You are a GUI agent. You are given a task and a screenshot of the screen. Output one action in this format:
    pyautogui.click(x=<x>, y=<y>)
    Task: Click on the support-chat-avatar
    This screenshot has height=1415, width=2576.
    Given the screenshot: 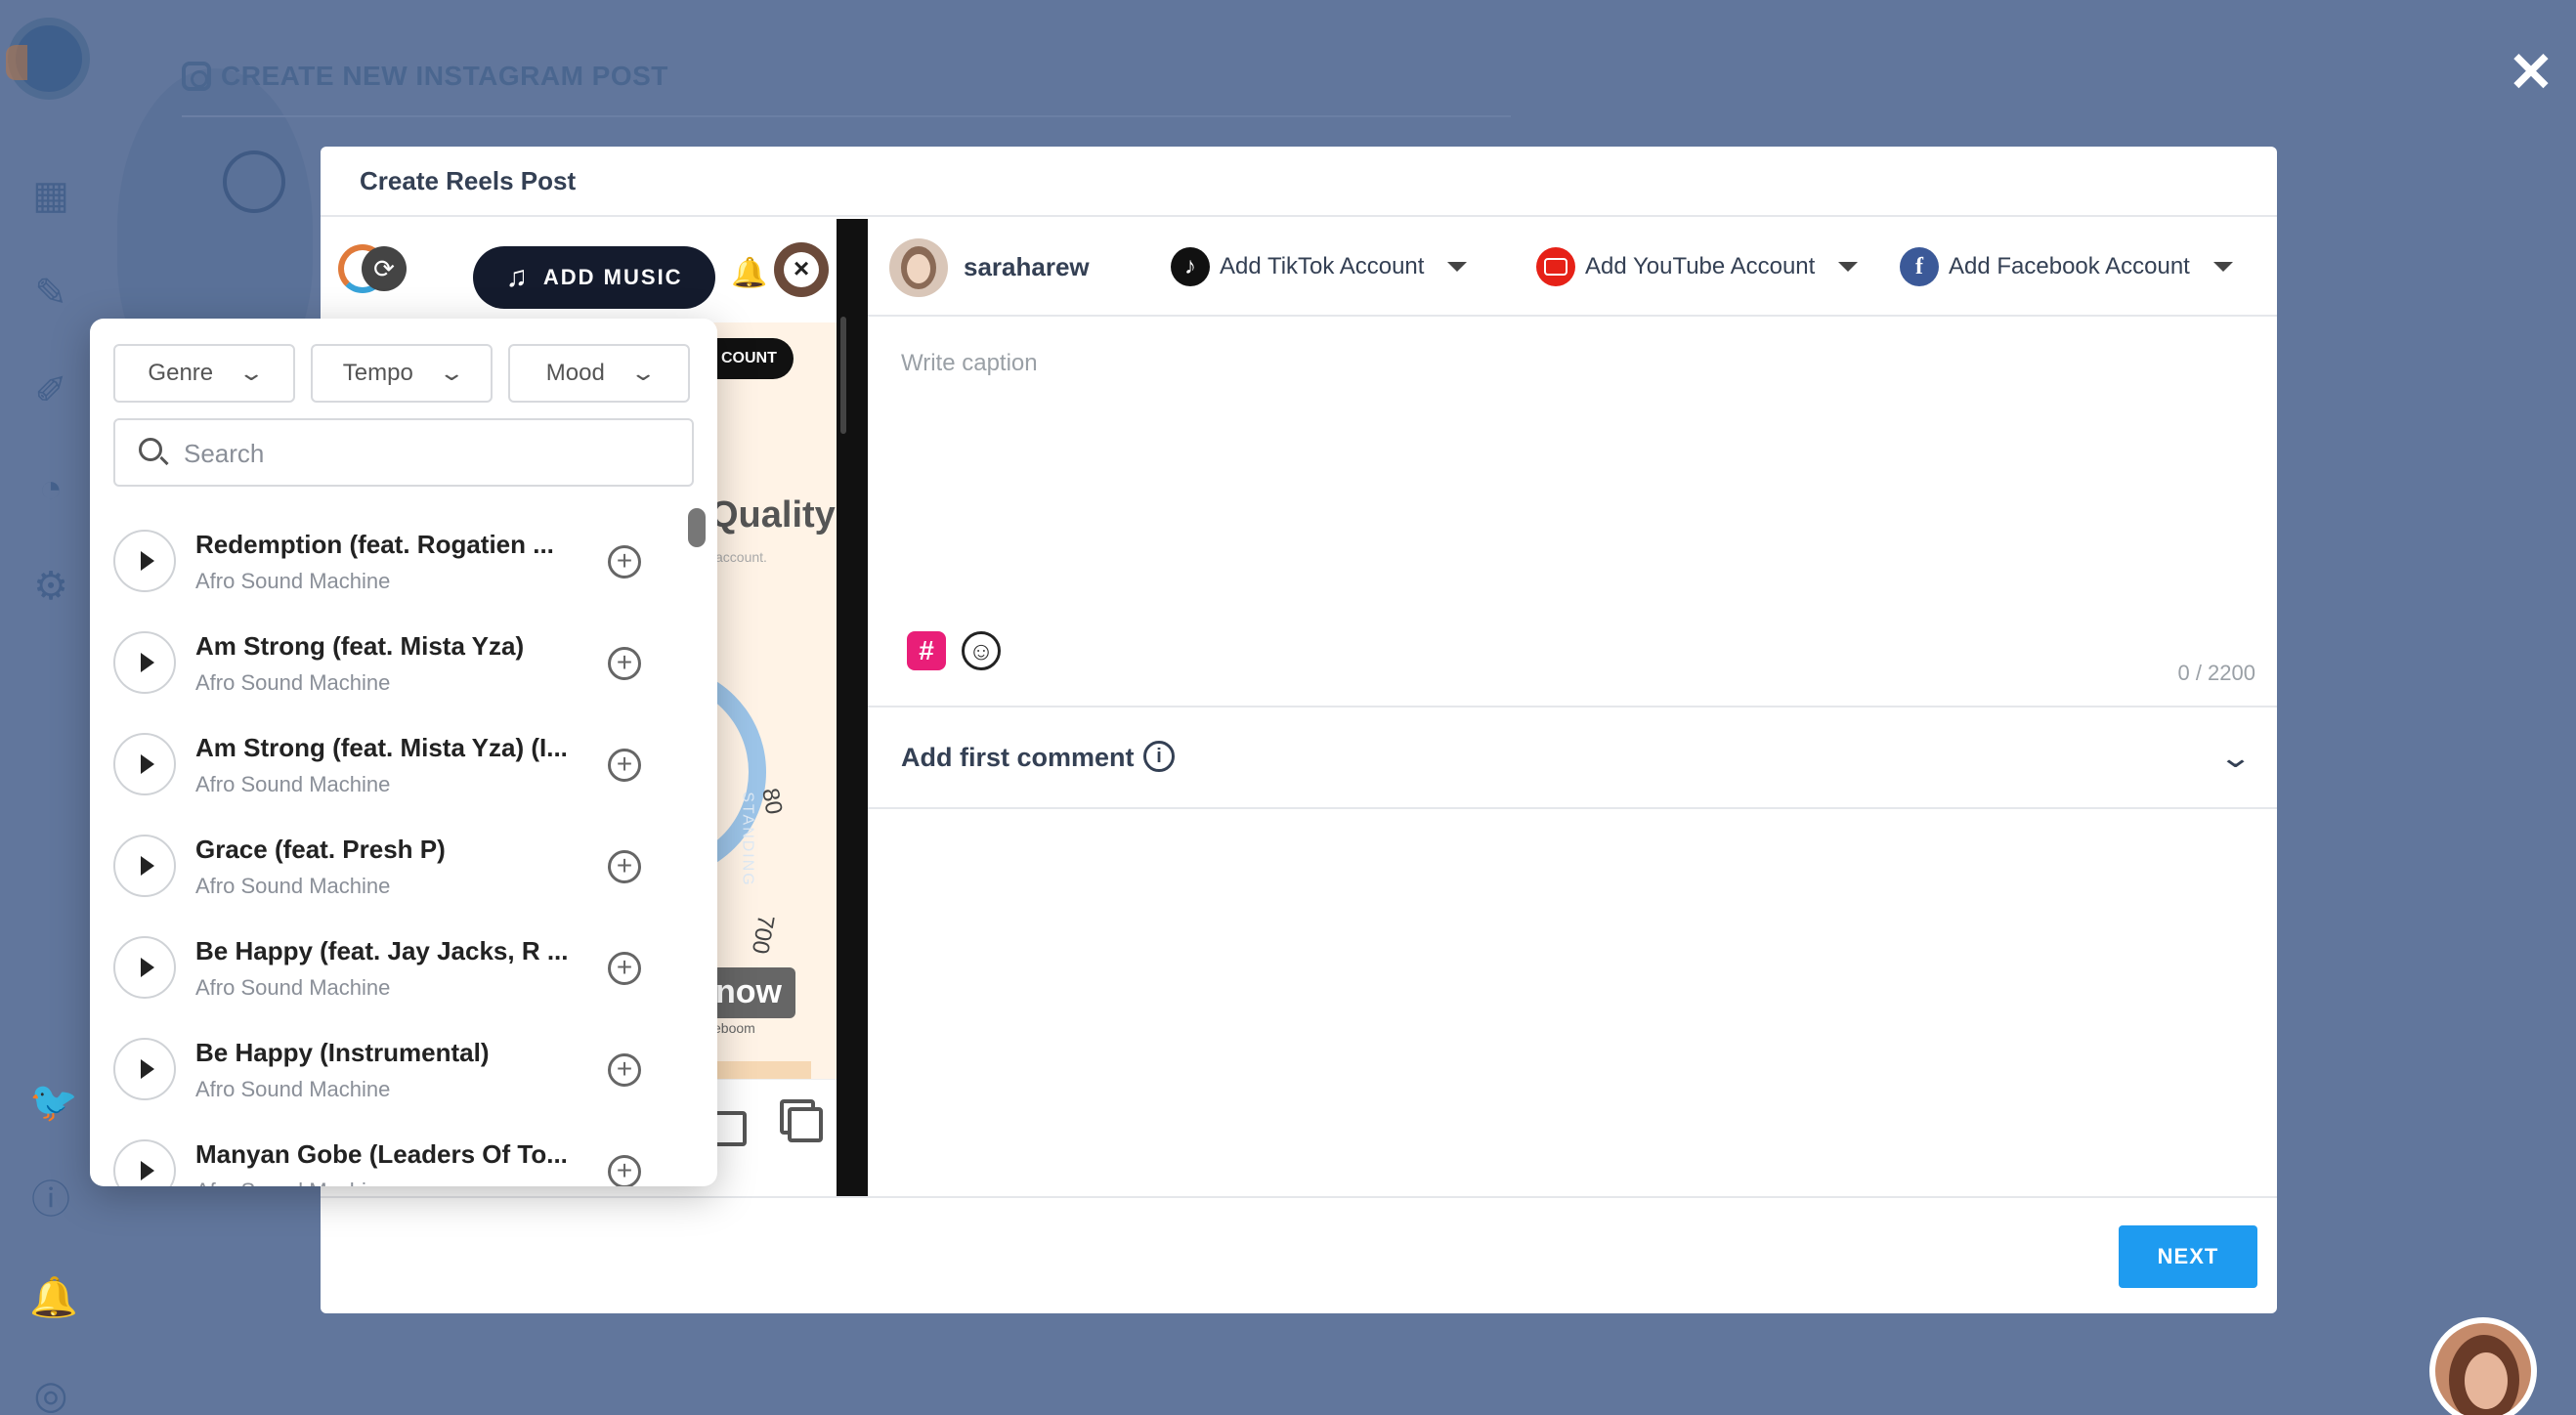 What is the action you would take?
    pyautogui.click(x=2483, y=1366)
    